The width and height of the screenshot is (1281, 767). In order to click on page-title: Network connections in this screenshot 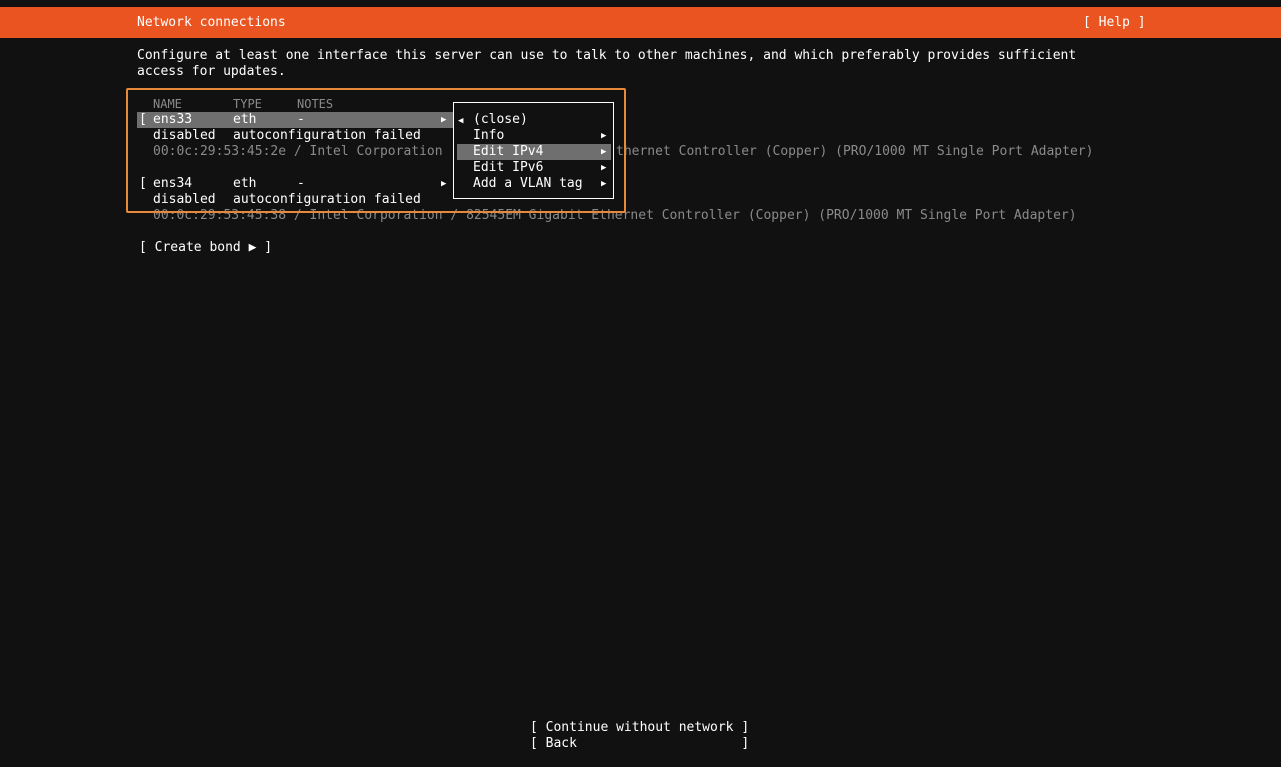, I will do `click(211, 22)`.